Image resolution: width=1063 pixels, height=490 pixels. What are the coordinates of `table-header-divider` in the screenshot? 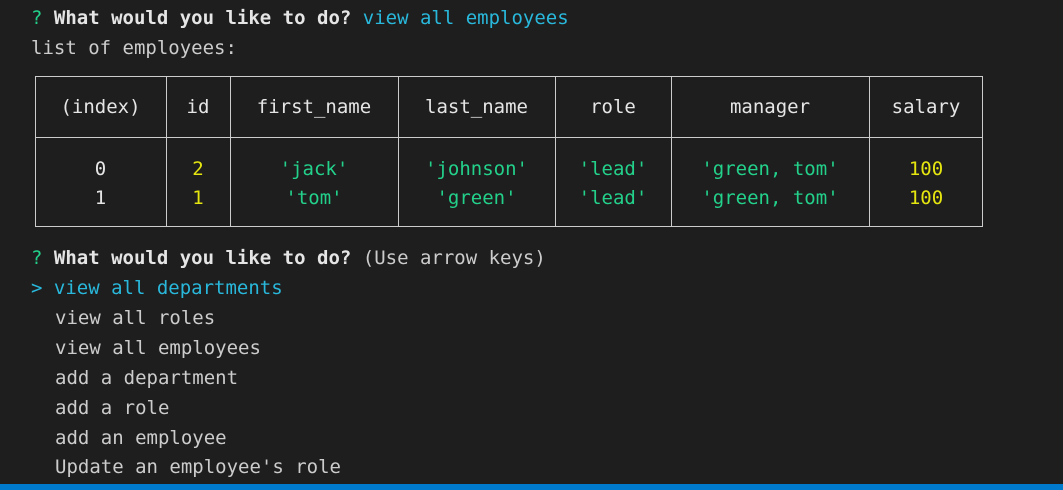 It's located at (509, 137).